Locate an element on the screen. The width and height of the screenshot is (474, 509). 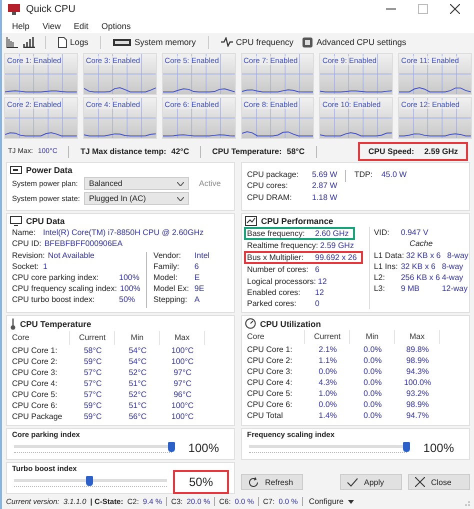
power-state-dropdown: Plugged In (AC) is located at coordinates (136, 199).